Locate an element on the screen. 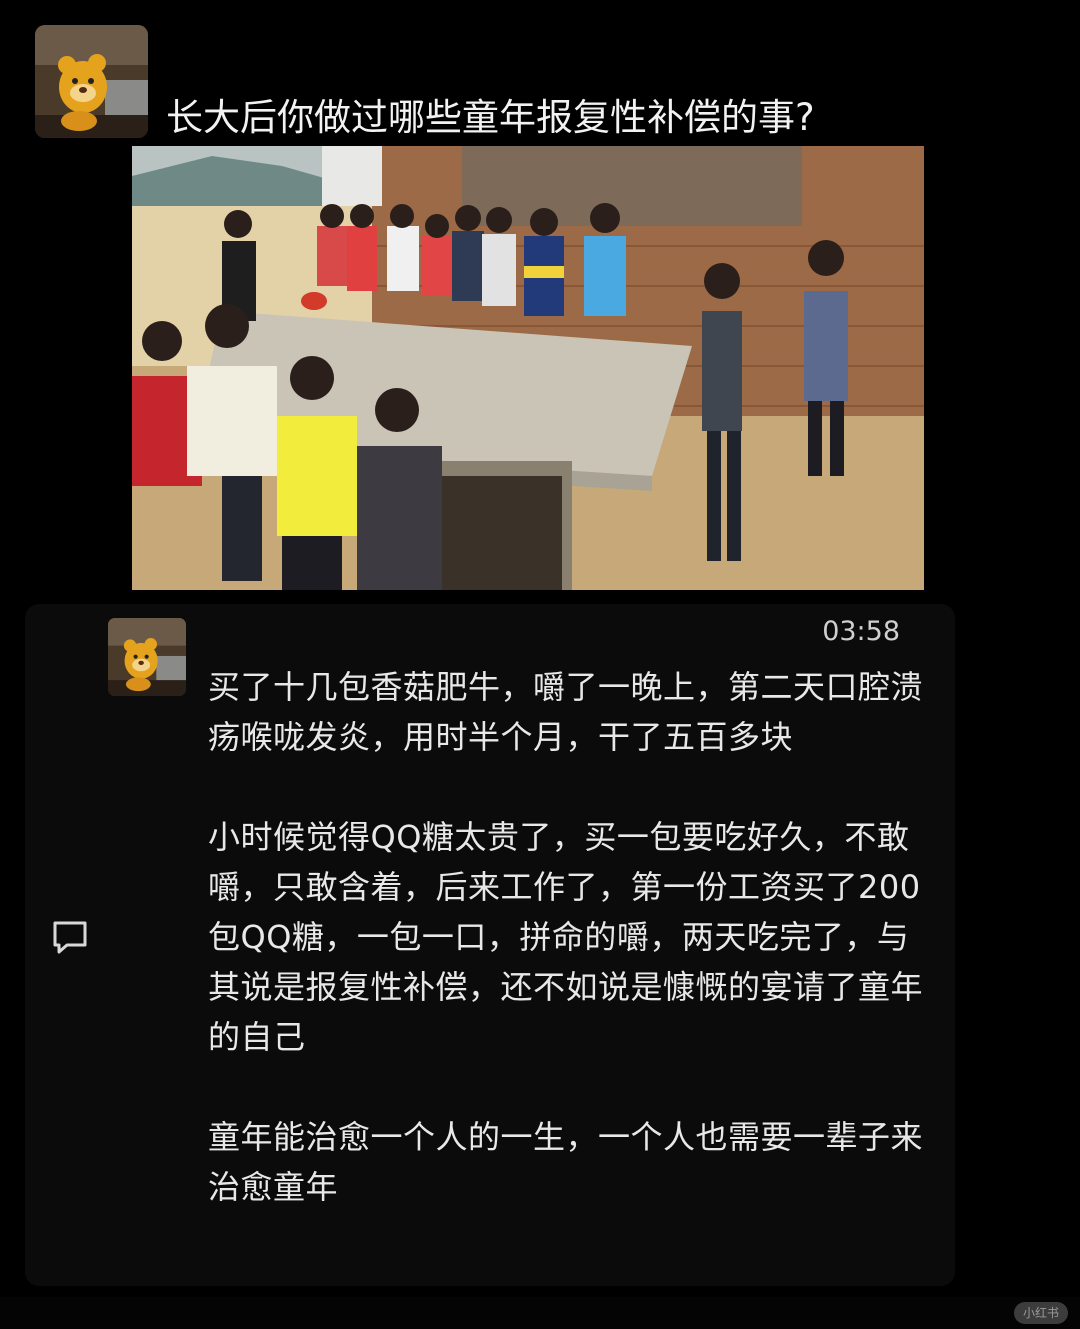 This screenshot has height=1329, width=1080. post-header: 长大后你做过哪些童年报复性补偿的事? is located at coordinates (540, 73).